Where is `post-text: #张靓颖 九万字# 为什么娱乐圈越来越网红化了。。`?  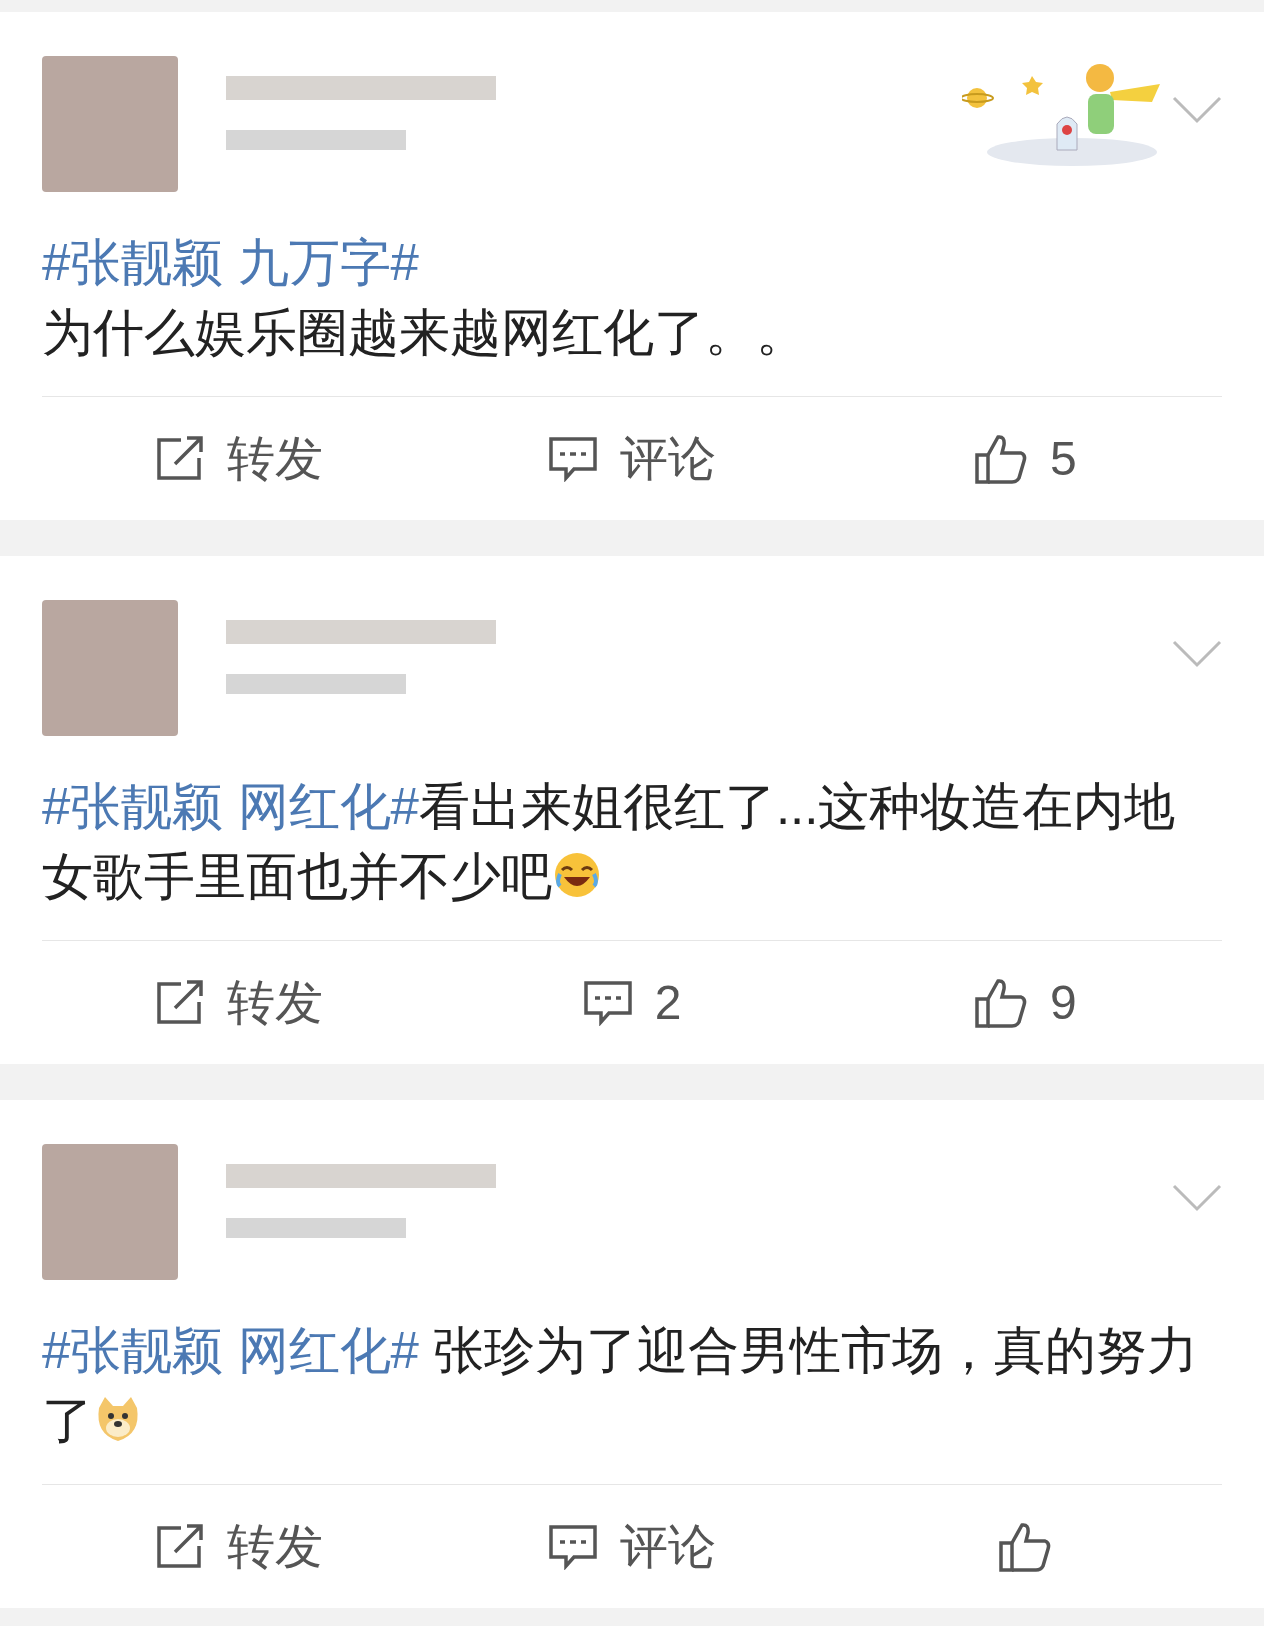
post-text: #张靓颖 九万字# 为什么娱乐圈越来越网红化了。。 is located at coordinates (632, 312).